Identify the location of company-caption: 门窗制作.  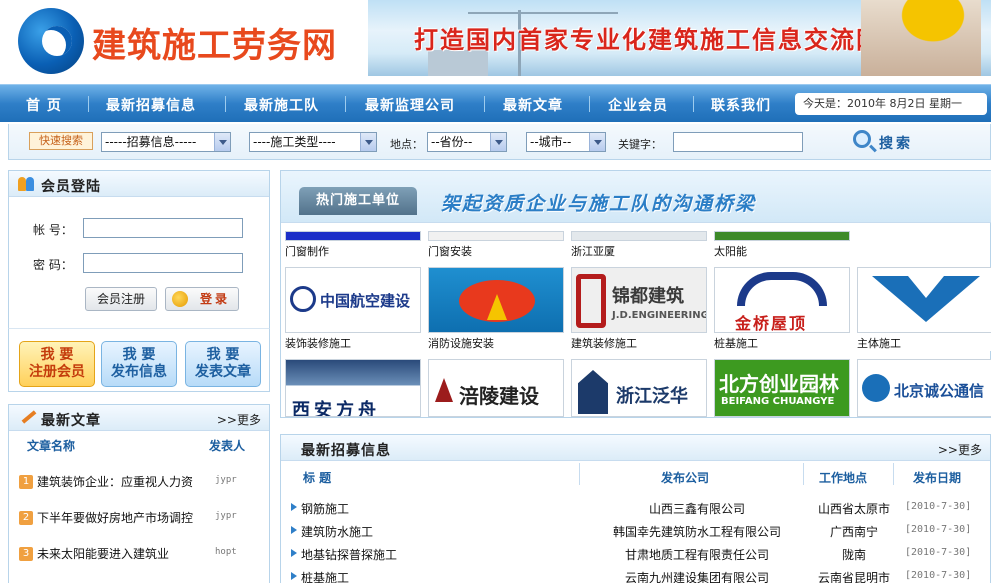
(307, 251).